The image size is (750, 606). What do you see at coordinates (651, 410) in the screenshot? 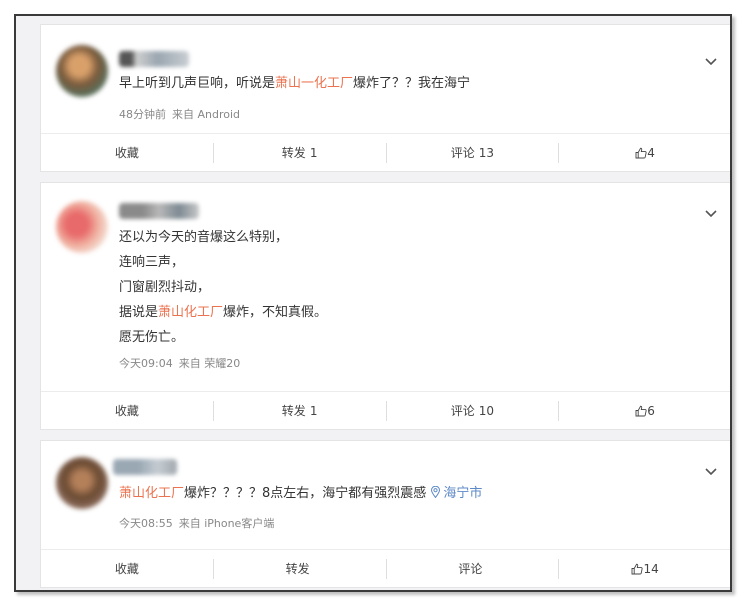
I see `like-count: 6` at bounding box center [651, 410].